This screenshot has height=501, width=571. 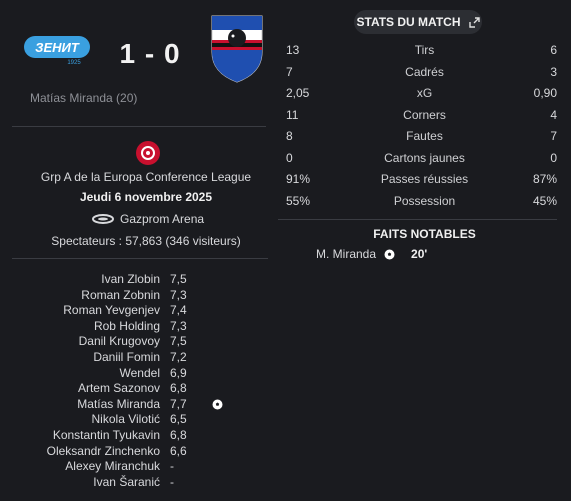 What do you see at coordinates (419, 254) in the screenshot?
I see `notable-minute: 20'` at bounding box center [419, 254].